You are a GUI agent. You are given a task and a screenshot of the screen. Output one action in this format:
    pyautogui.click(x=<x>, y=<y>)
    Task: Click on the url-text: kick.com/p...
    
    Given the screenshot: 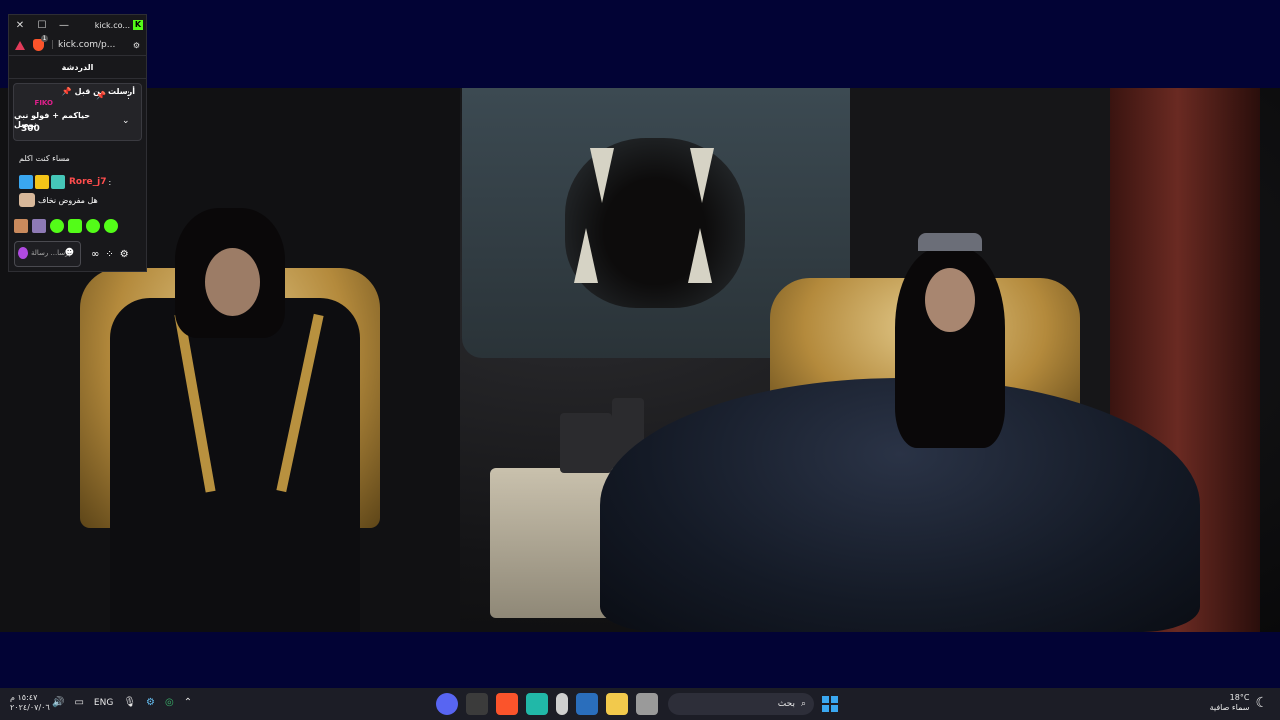 What is the action you would take?
    pyautogui.click(x=93, y=45)
    